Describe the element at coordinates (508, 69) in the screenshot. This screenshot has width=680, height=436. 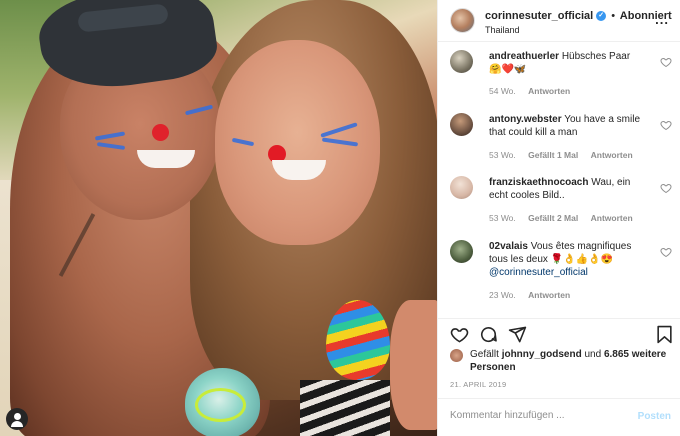
I see `comment-emoji: 🤗❤️🦋` at that location.